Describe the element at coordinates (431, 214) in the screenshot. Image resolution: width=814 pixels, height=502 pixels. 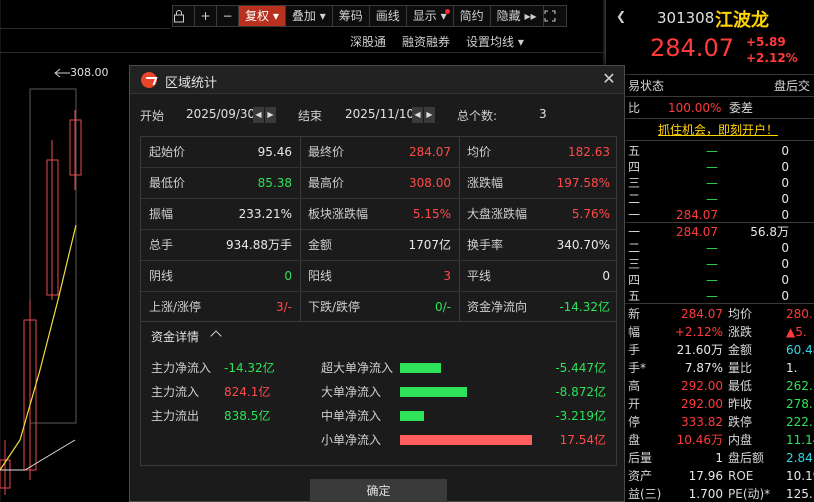
I see `stat-value: 5.15%` at that location.